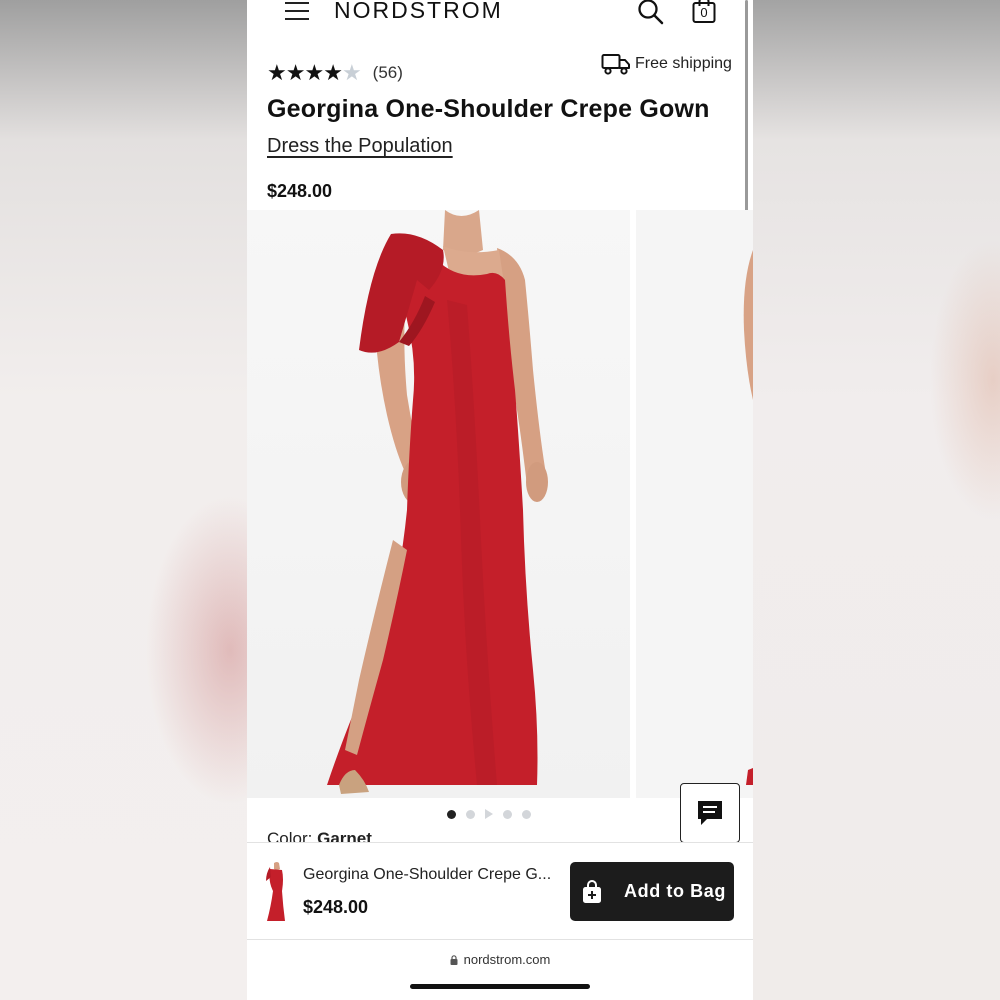 The width and height of the screenshot is (1000, 1000). What do you see at coordinates (351, 72) in the screenshot?
I see `star-empty-icon: ★` at bounding box center [351, 72].